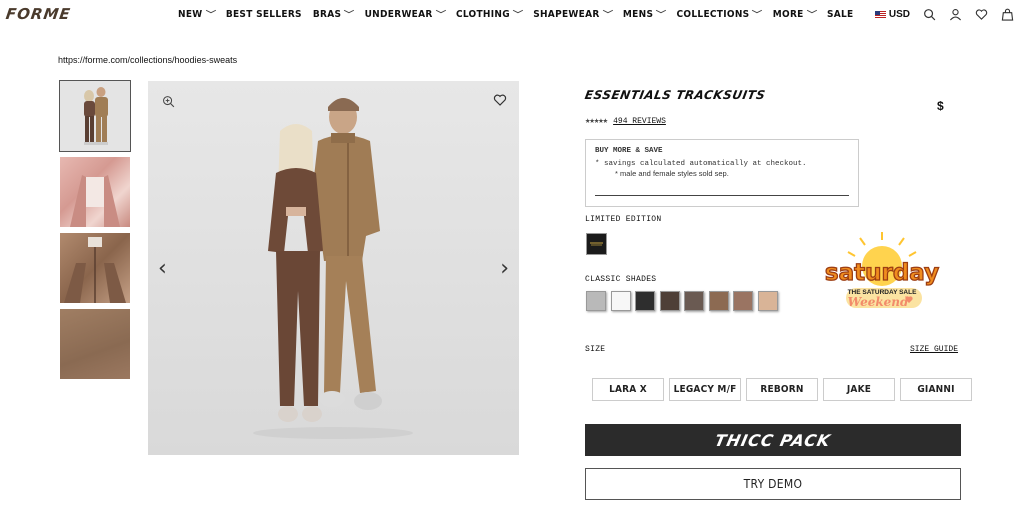 Image resolution: width=1024 pixels, height=512 pixels. Describe the element at coordinates (623, 219) in the screenshot. I see `limited-edition-label: LIMITED EDITION` at that location.